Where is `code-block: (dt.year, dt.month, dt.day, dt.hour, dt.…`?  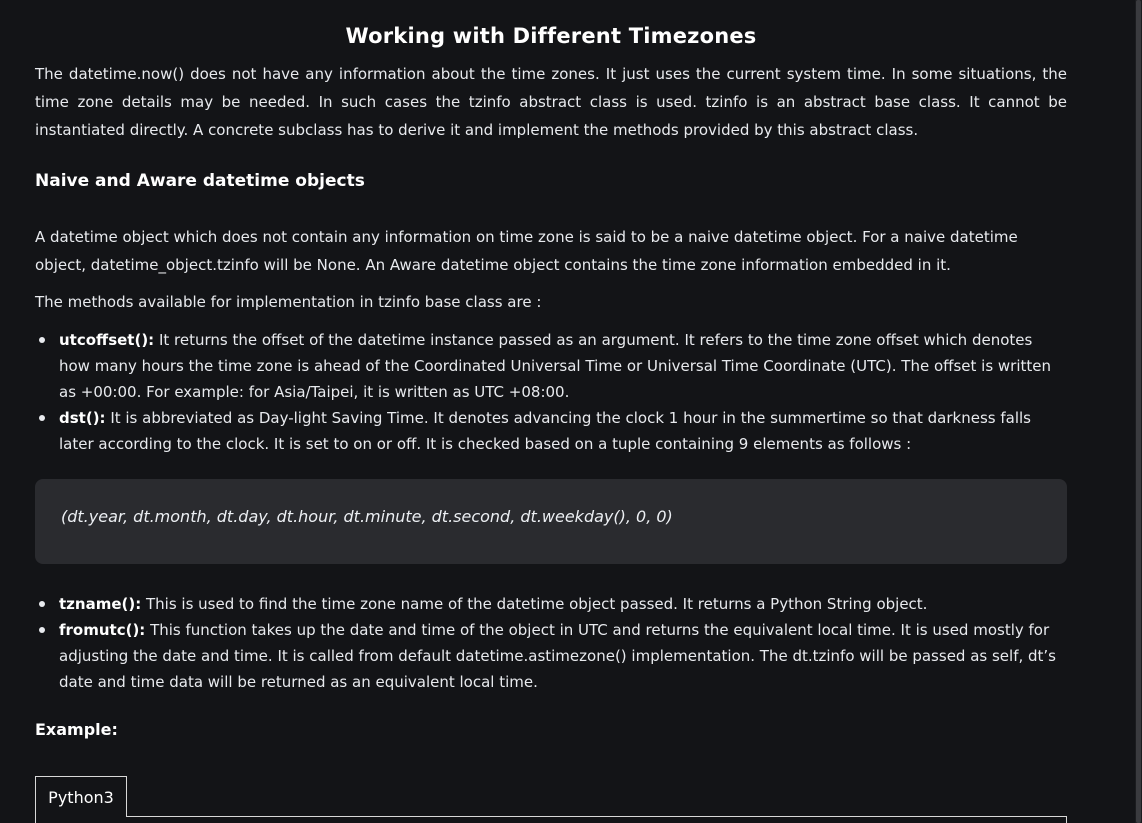
code-block: (dt.year, dt.month, dt.day, dt.hour, dt.… is located at coordinates (551, 521).